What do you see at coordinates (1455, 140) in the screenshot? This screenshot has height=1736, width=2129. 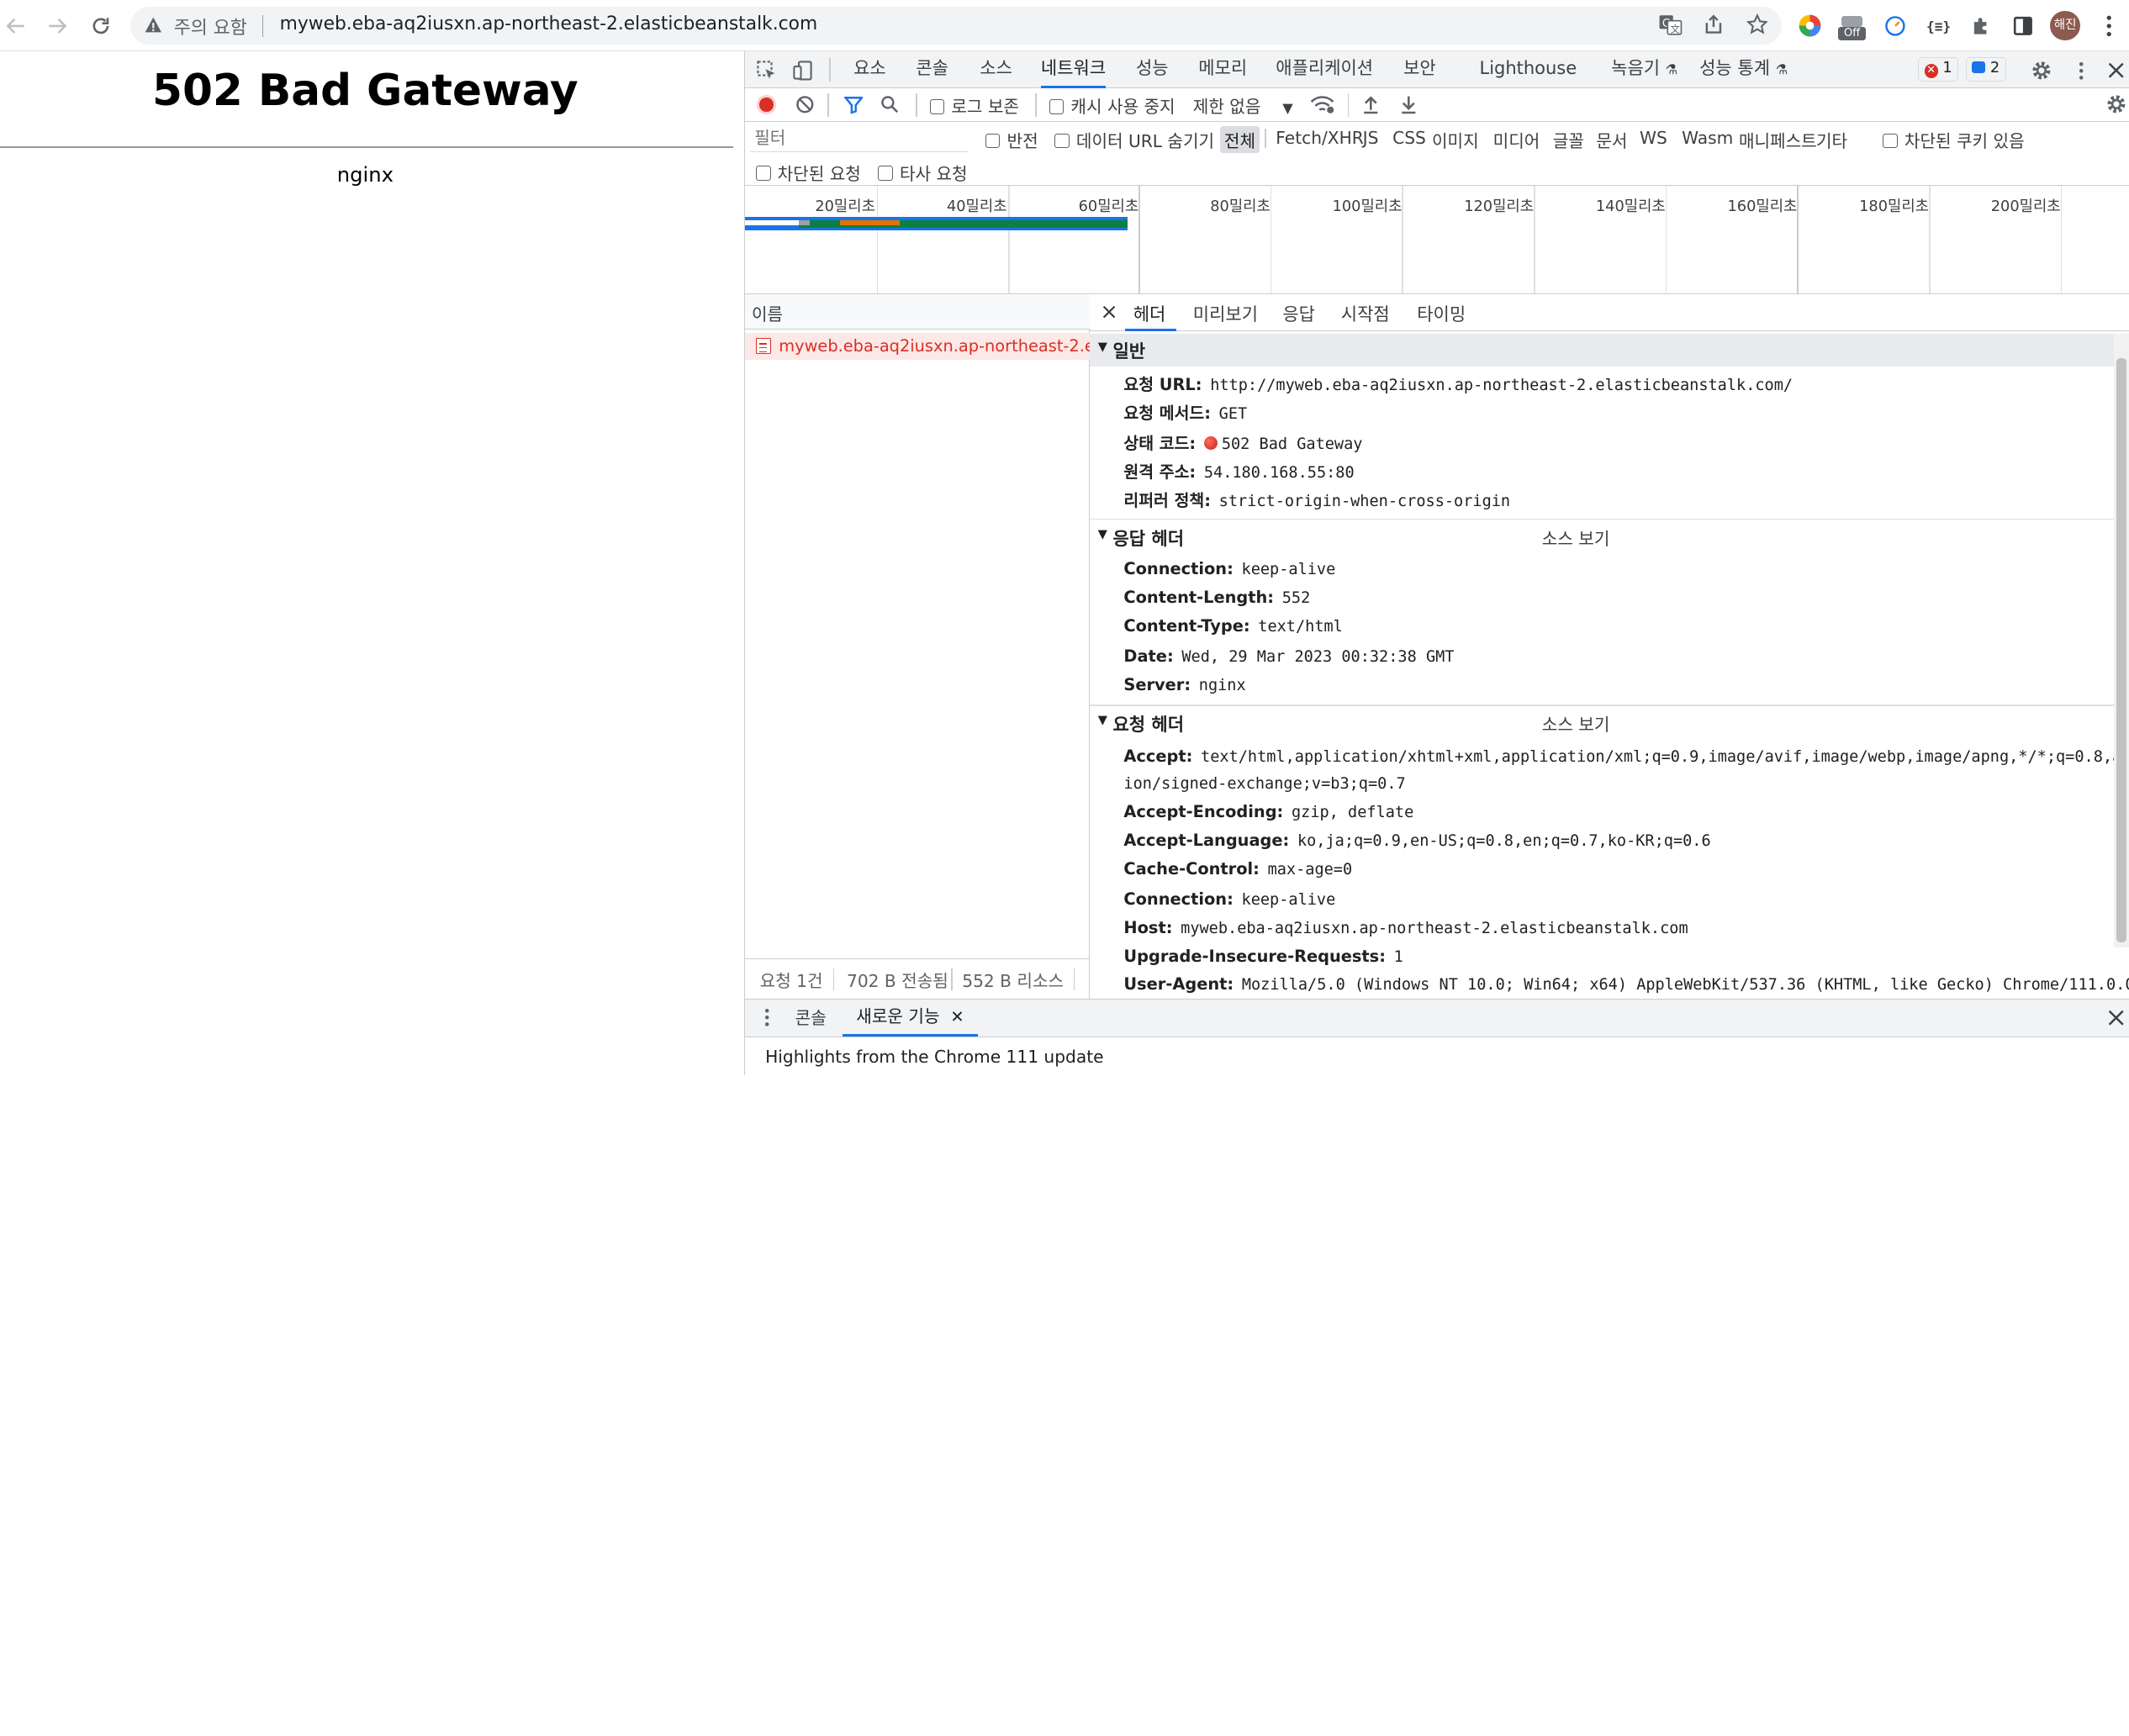 I see `filter-type-images: 이미지` at bounding box center [1455, 140].